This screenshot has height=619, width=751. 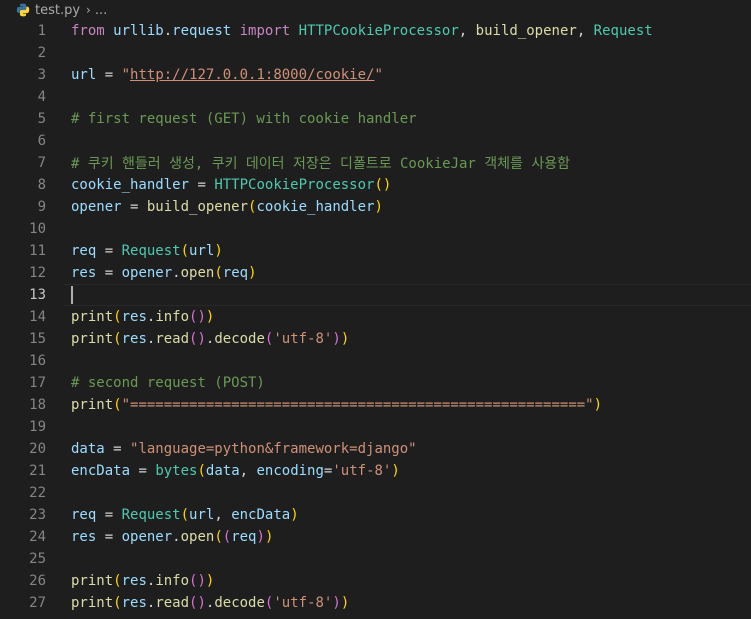 What do you see at coordinates (375, 251) in the screenshot?
I see `code-line: 11 req = Request(url)` at bounding box center [375, 251].